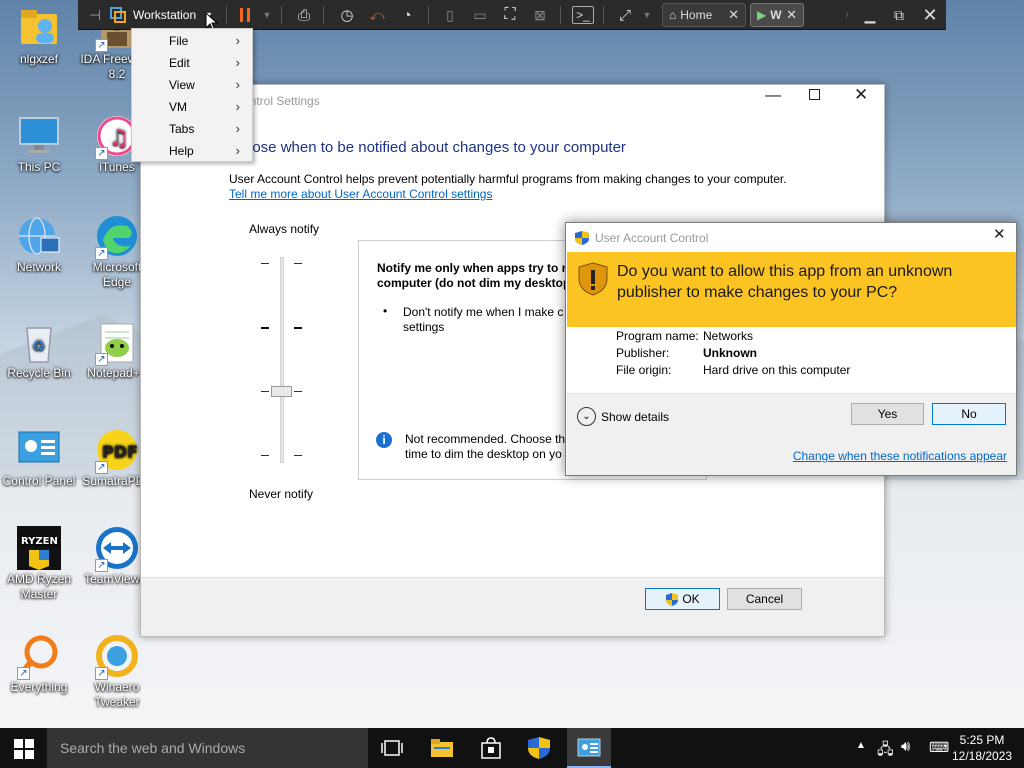  I want to click on windows-logo-icon, so click(24, 749).